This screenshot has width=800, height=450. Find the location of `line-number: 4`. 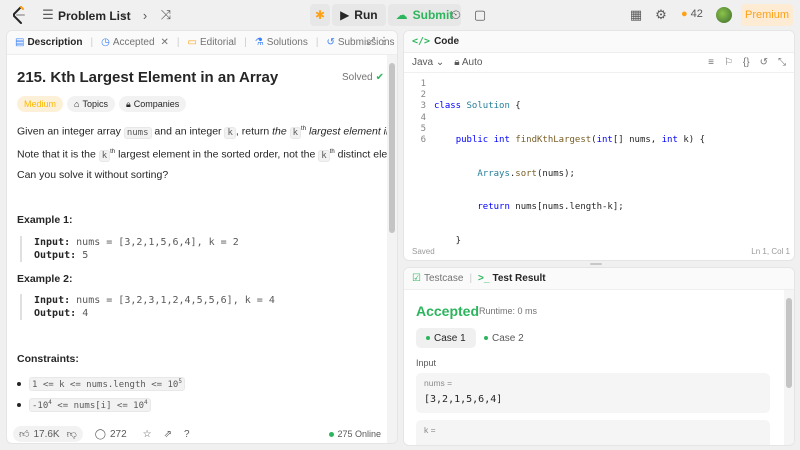

line-number: 4 is located at coordinates (423, 117).